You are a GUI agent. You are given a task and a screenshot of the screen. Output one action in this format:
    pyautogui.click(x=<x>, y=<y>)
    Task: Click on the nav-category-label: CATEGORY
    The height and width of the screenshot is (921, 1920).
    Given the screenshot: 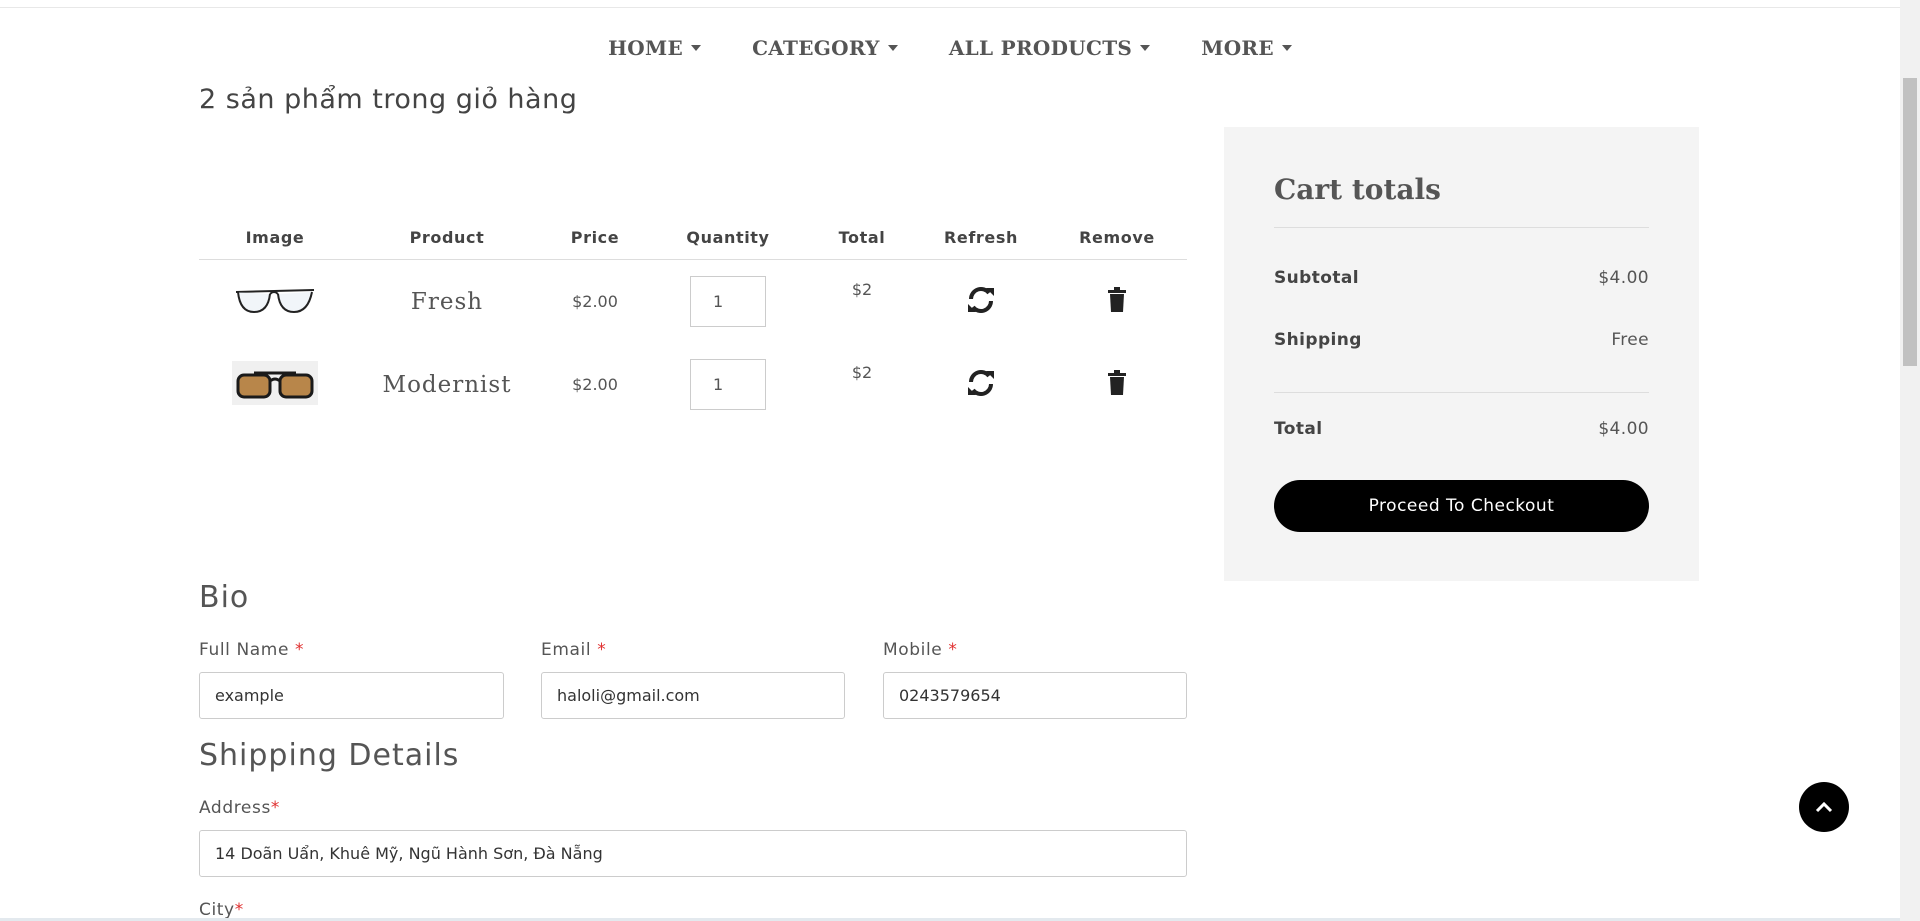 What is the action you would take?
    pyautogui.click(x=816, y=48)
    